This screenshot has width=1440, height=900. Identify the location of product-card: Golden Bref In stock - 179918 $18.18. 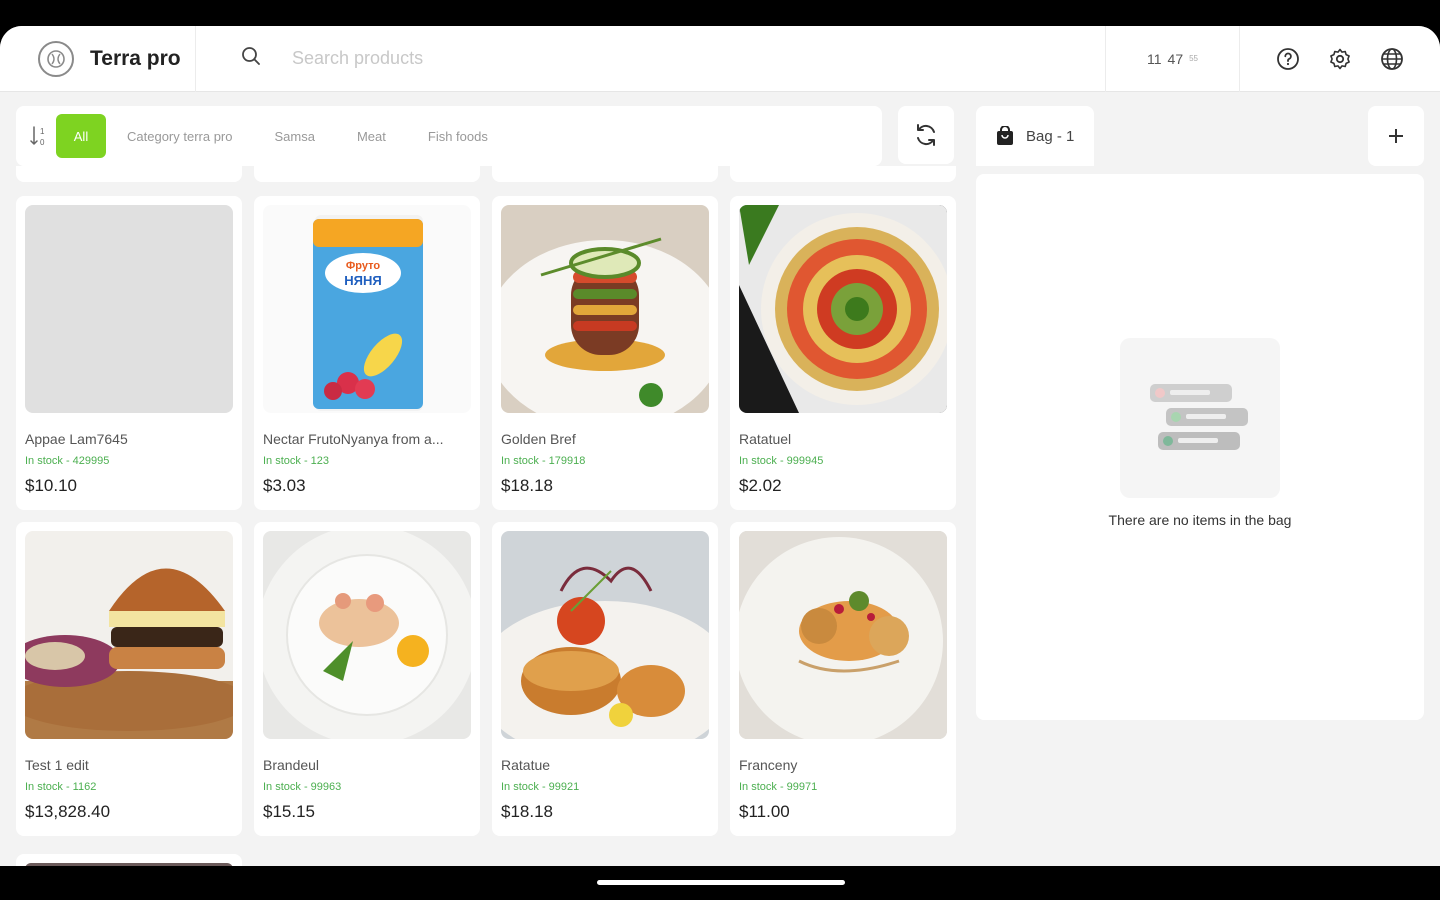
(605, 353).